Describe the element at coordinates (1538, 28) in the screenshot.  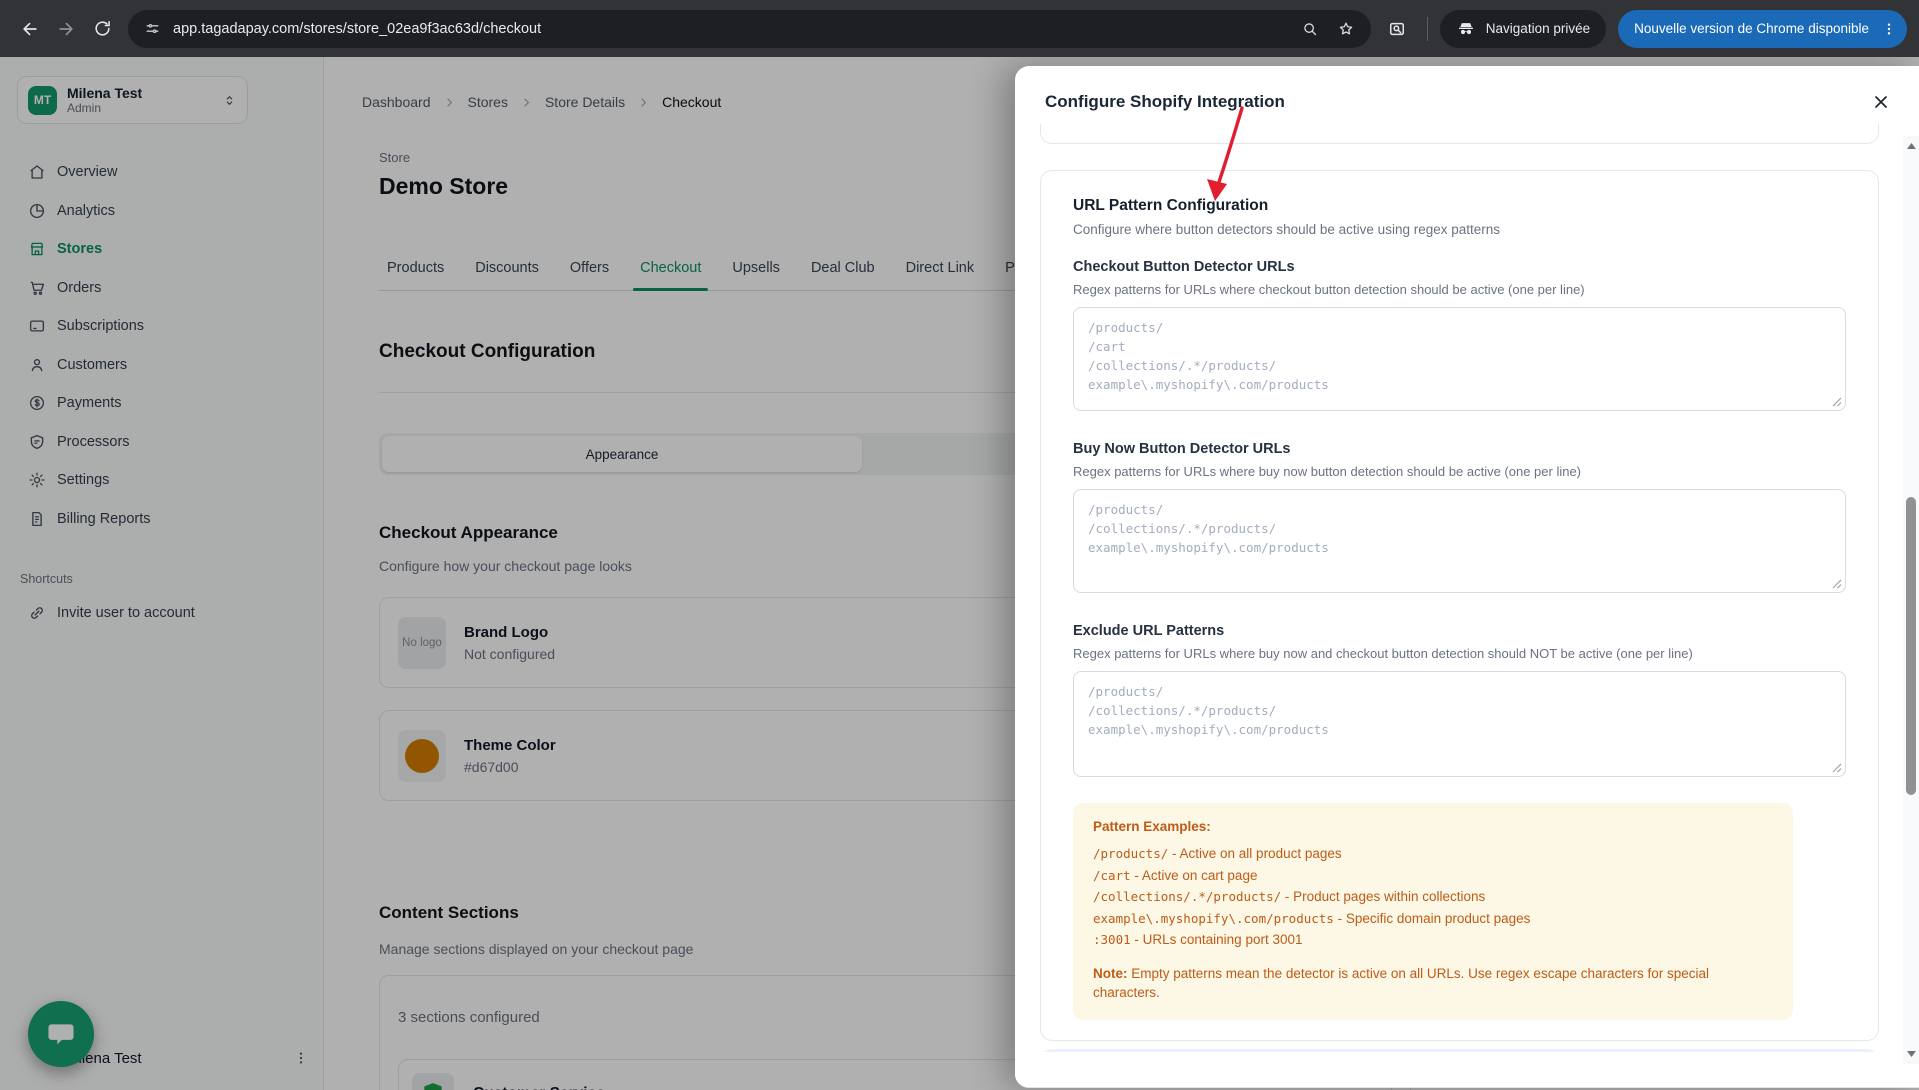
I see `incognito-label: Navigation privée` at that location.